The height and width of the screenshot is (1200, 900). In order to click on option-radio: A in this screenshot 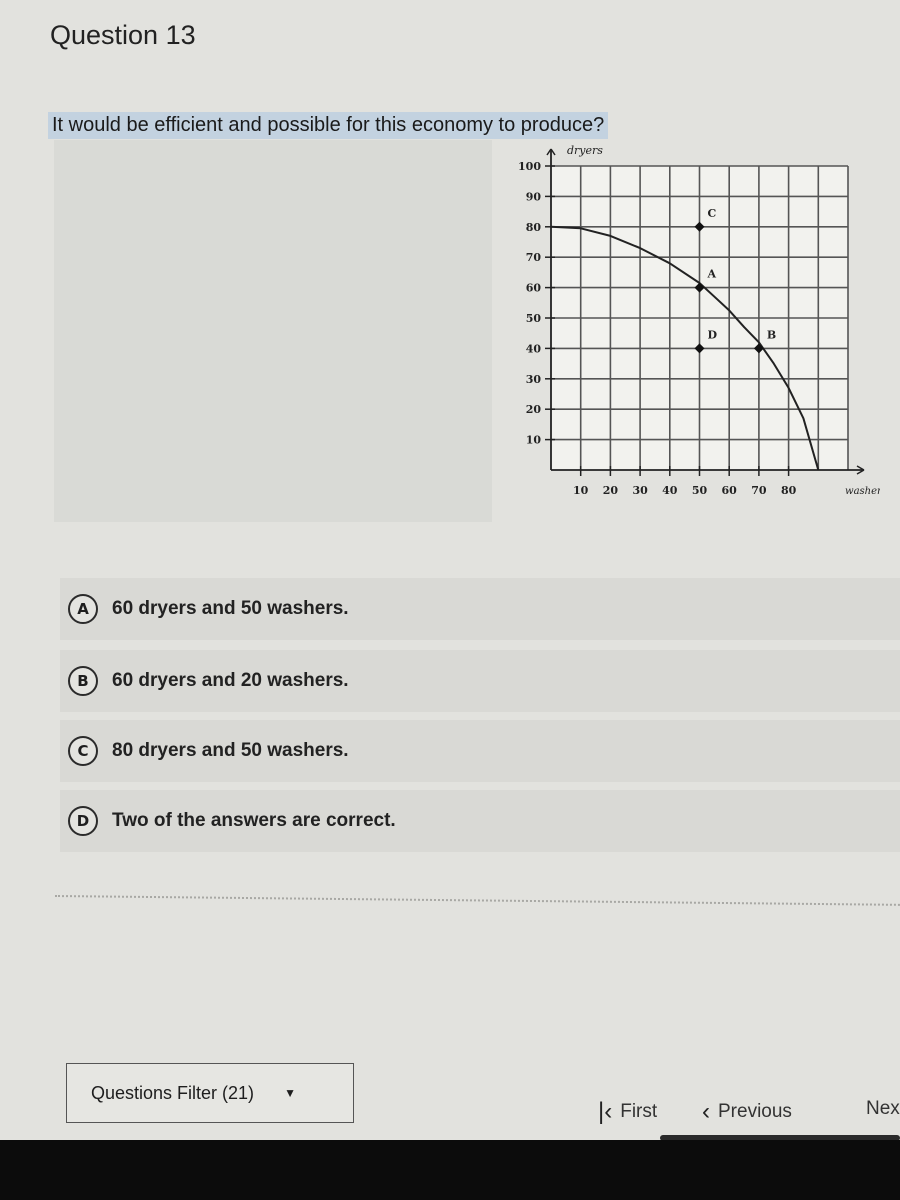, I will do `click(83, 609)`.